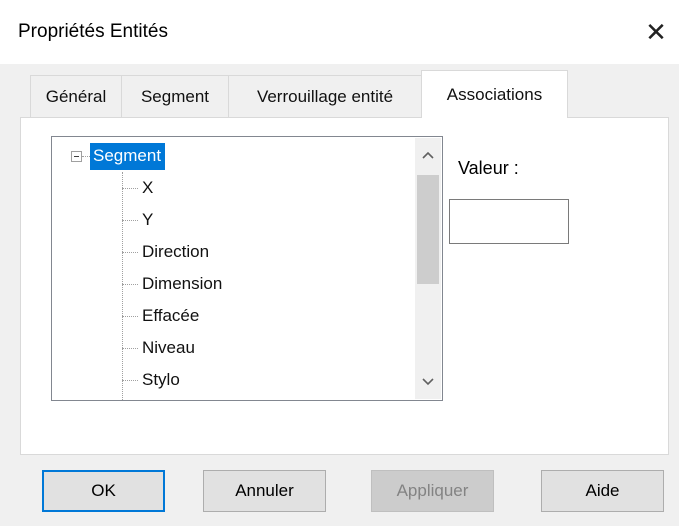 This screenshot has height=526, width=679. Describe the element at coordinates (128, 156) in the screenshot. I see `tree-root-label: Segment` at that location.